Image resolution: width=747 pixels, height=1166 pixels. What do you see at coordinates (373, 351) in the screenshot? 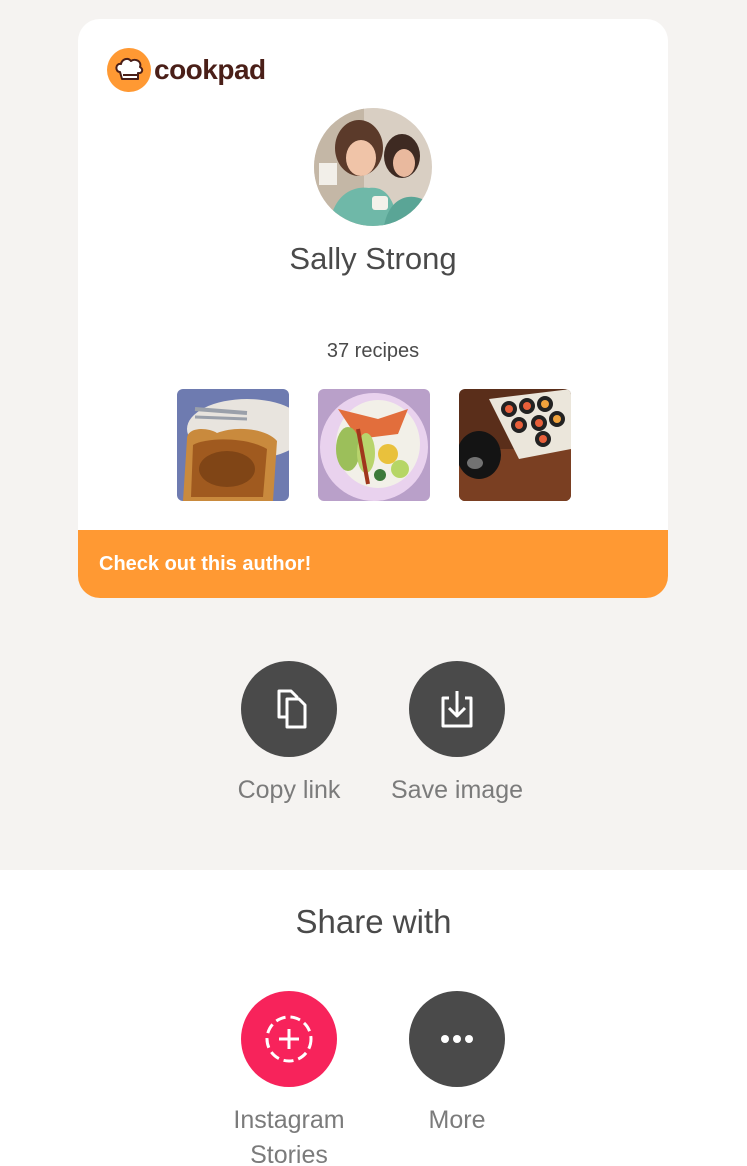
I see `recipe-count: 37 recipes` at bounding box center [373, 351].